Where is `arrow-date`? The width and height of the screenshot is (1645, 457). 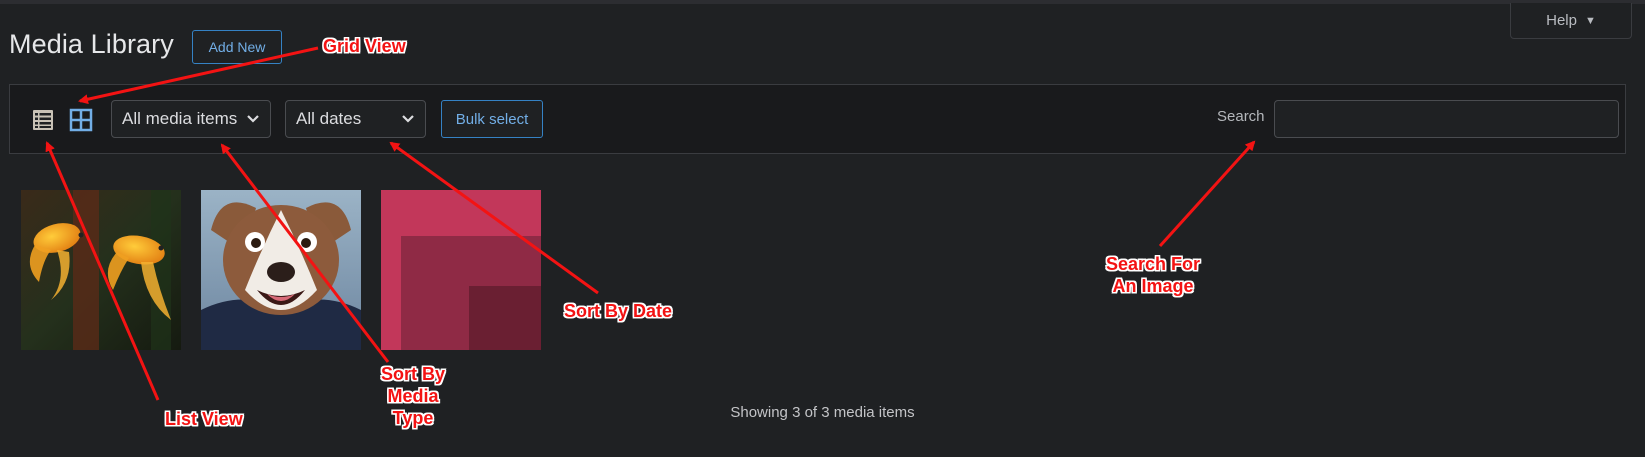 arrow-date is located at coordinates (494, 218).